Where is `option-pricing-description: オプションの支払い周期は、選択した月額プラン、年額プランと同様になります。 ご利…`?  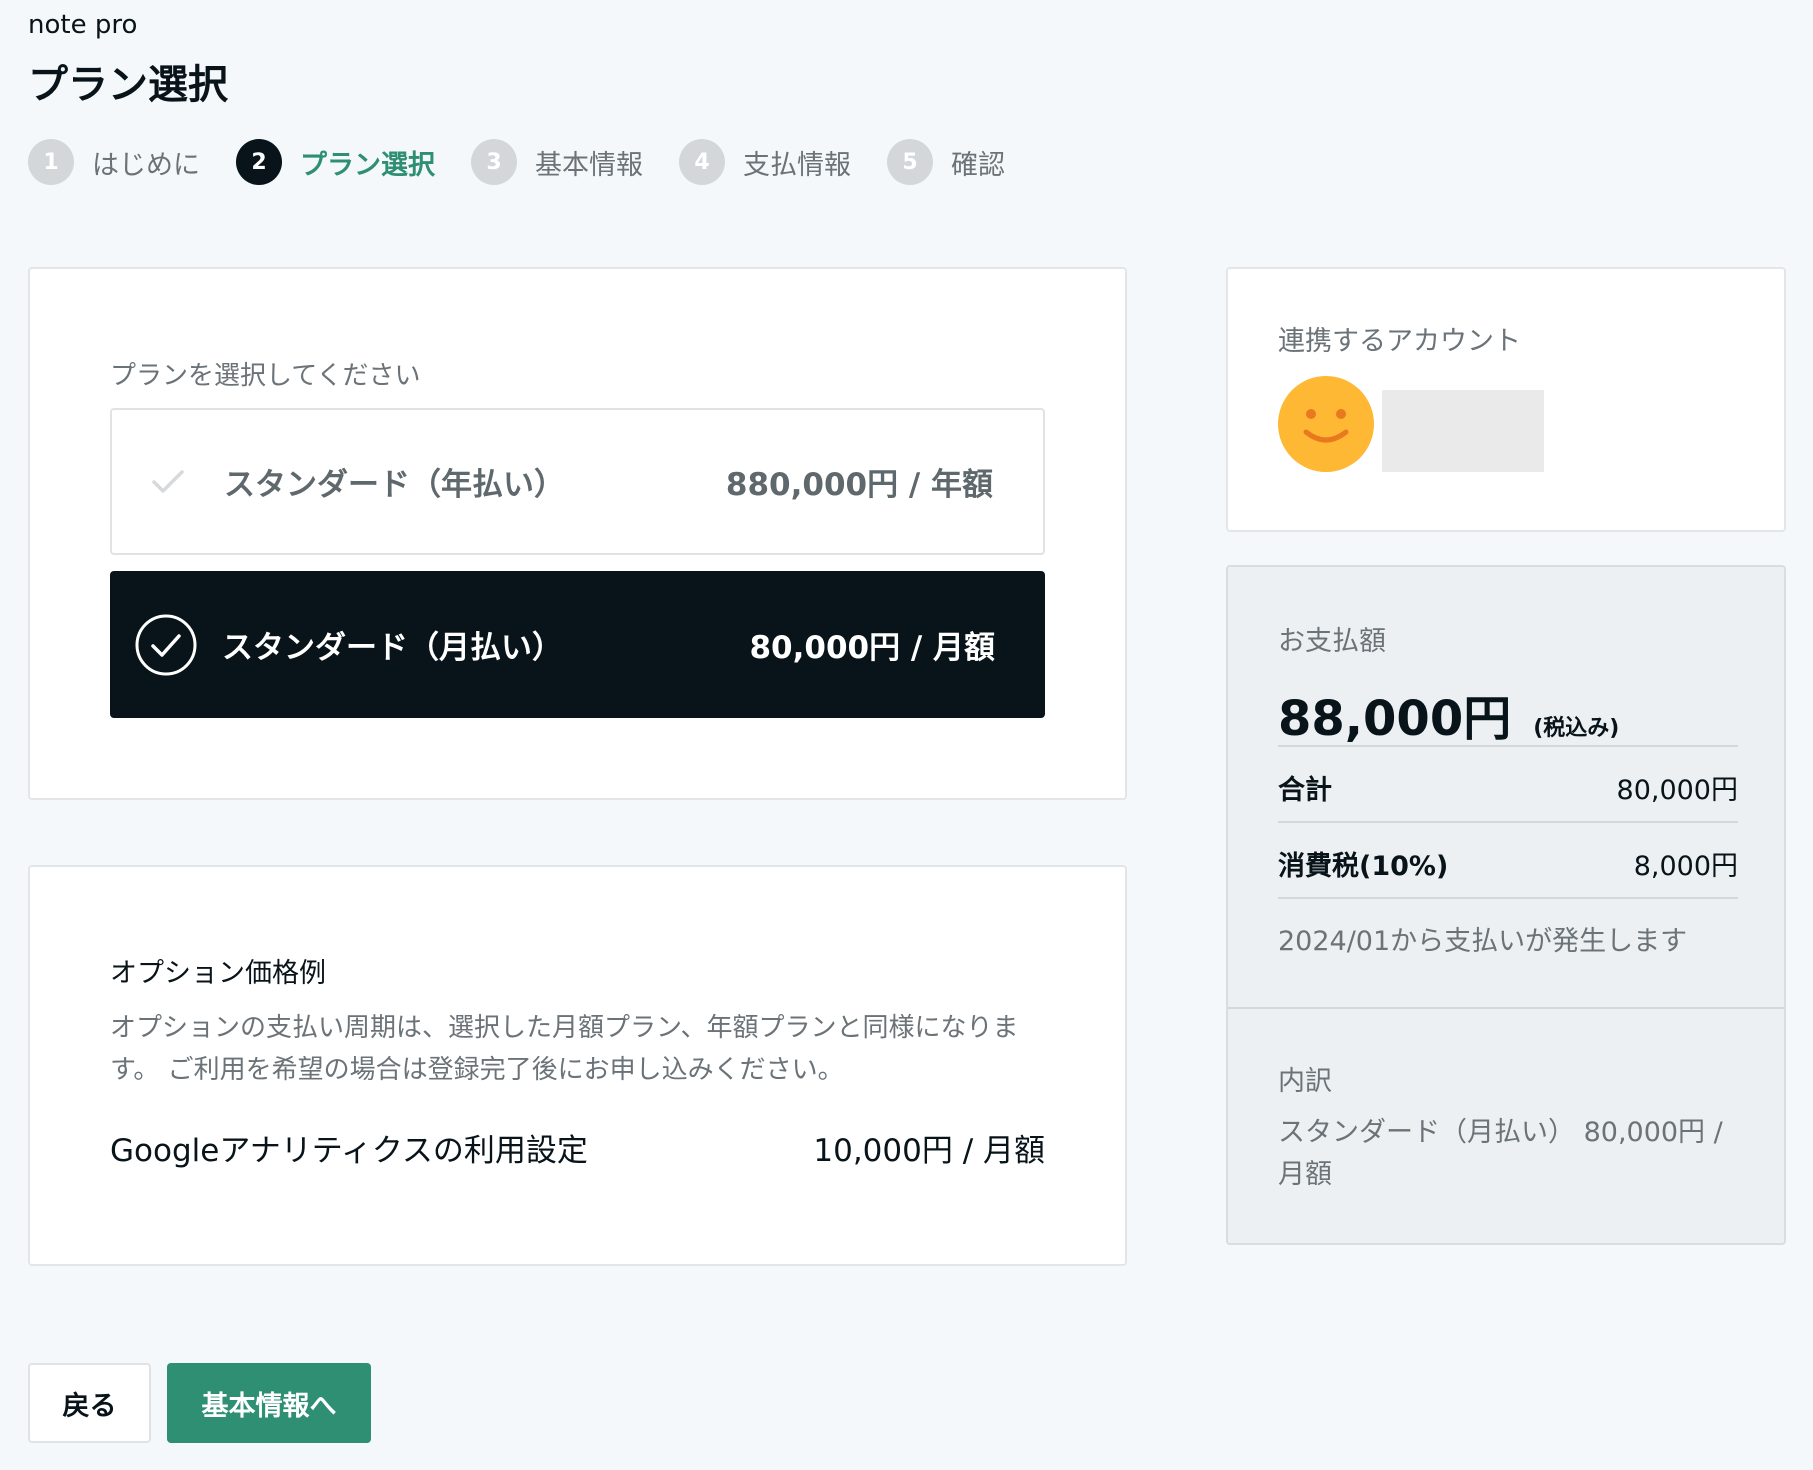
option-pricing-description: オプションの支払い周期は、選択した月額プラン、年額プランと同様になります。 ご利… is located at coordinates (564, 1049).